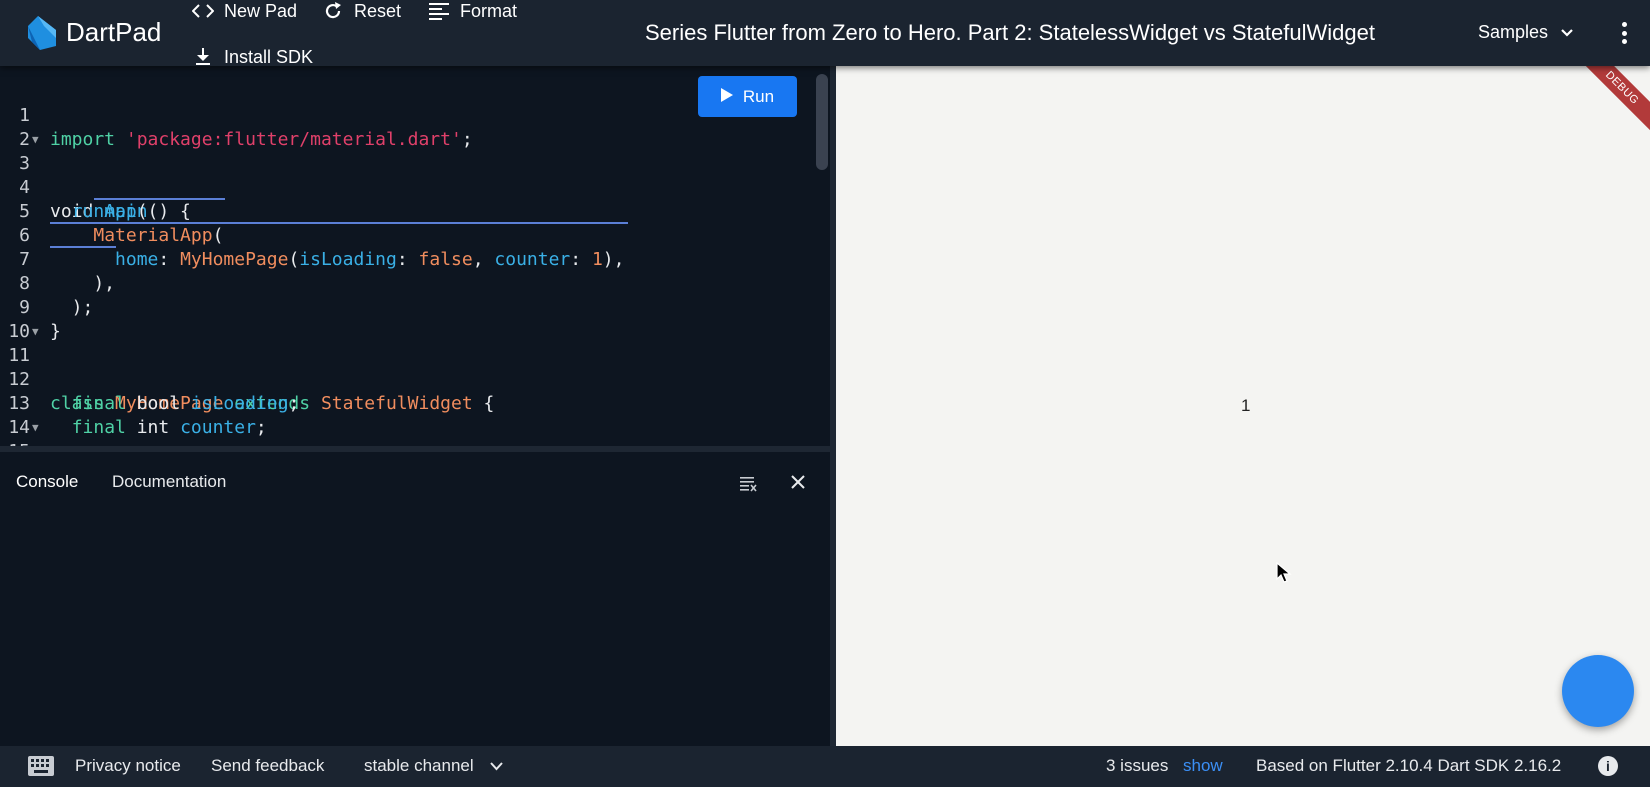  What do you see at coordinates (400, 259) in the screenshot?
I see `code-line: 7 ),` at bounding box center [400, 259].